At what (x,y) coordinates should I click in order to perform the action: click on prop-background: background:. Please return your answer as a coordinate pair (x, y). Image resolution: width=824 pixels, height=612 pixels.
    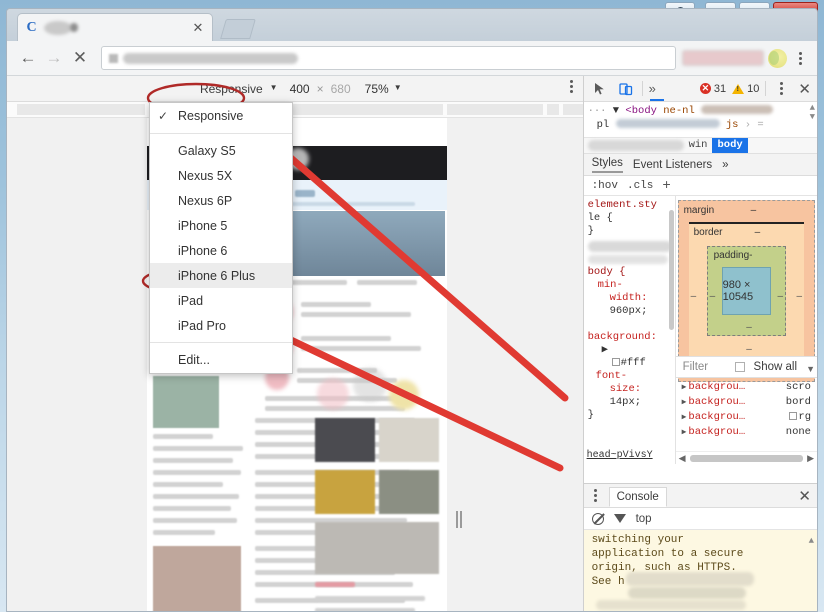
    Looking at the image, I should click on (629, 337).